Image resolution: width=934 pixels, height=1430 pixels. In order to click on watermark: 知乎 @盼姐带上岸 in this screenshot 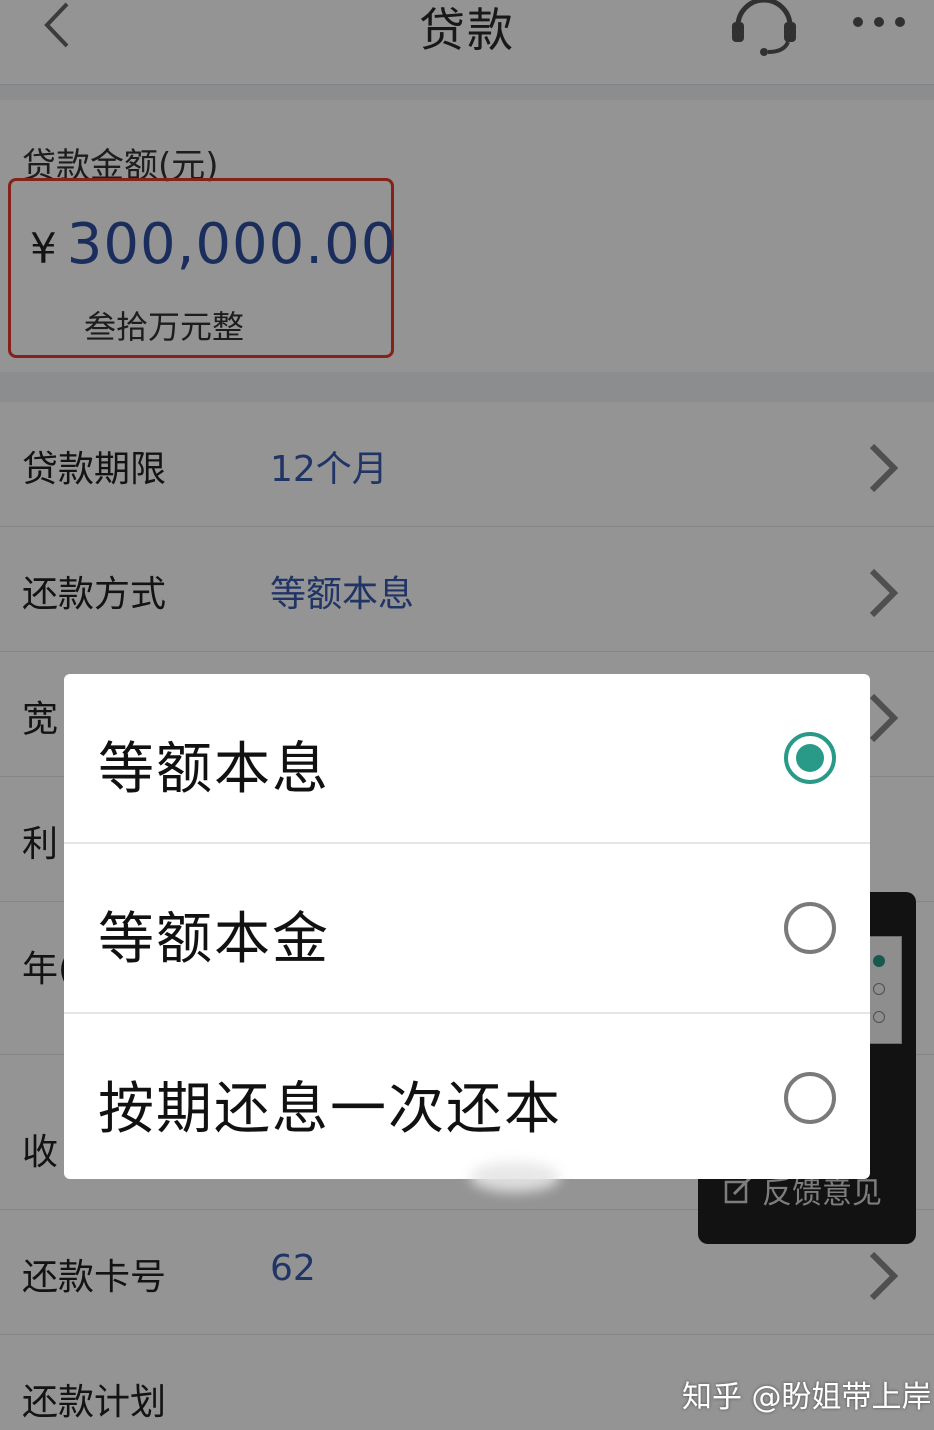, I will do `click(807, 1397)`.